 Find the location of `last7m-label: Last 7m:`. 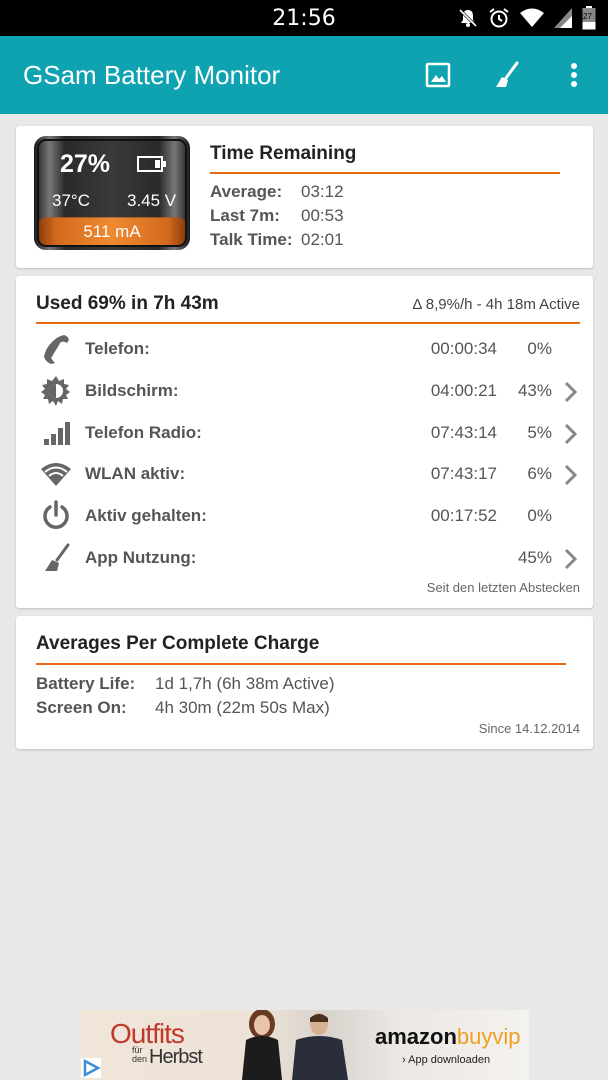

last7m-label: Last 7m: is located at coordinates (245, 215).